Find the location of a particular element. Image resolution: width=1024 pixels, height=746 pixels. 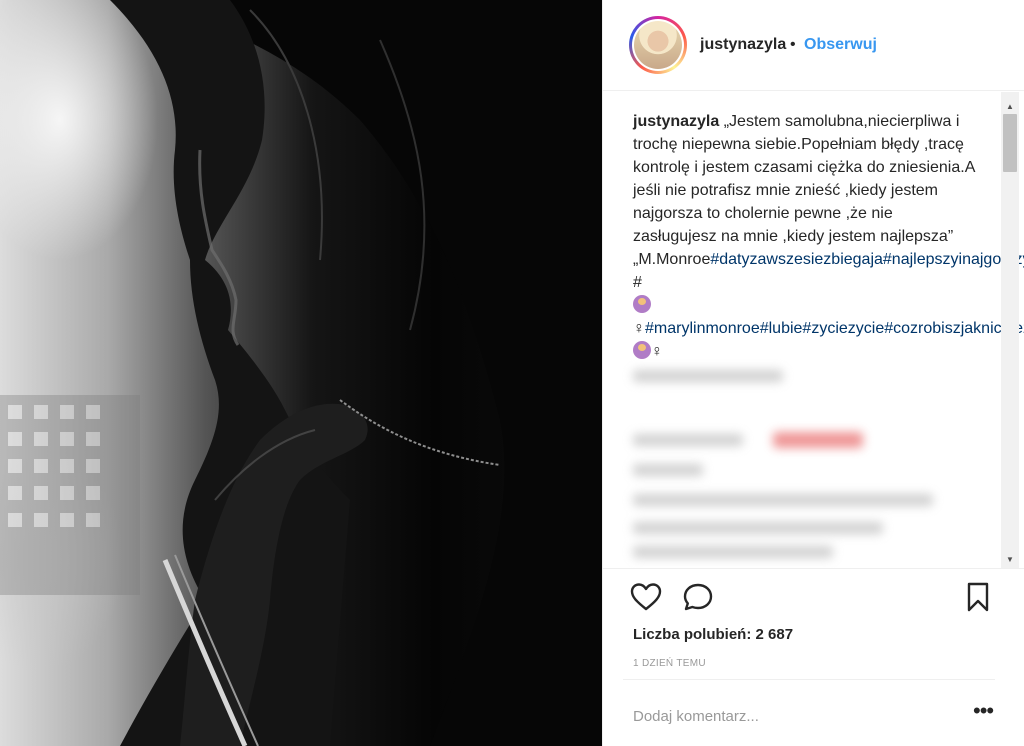

hashtag-link: #marylinmonroe is located at coordinates (702, 328).